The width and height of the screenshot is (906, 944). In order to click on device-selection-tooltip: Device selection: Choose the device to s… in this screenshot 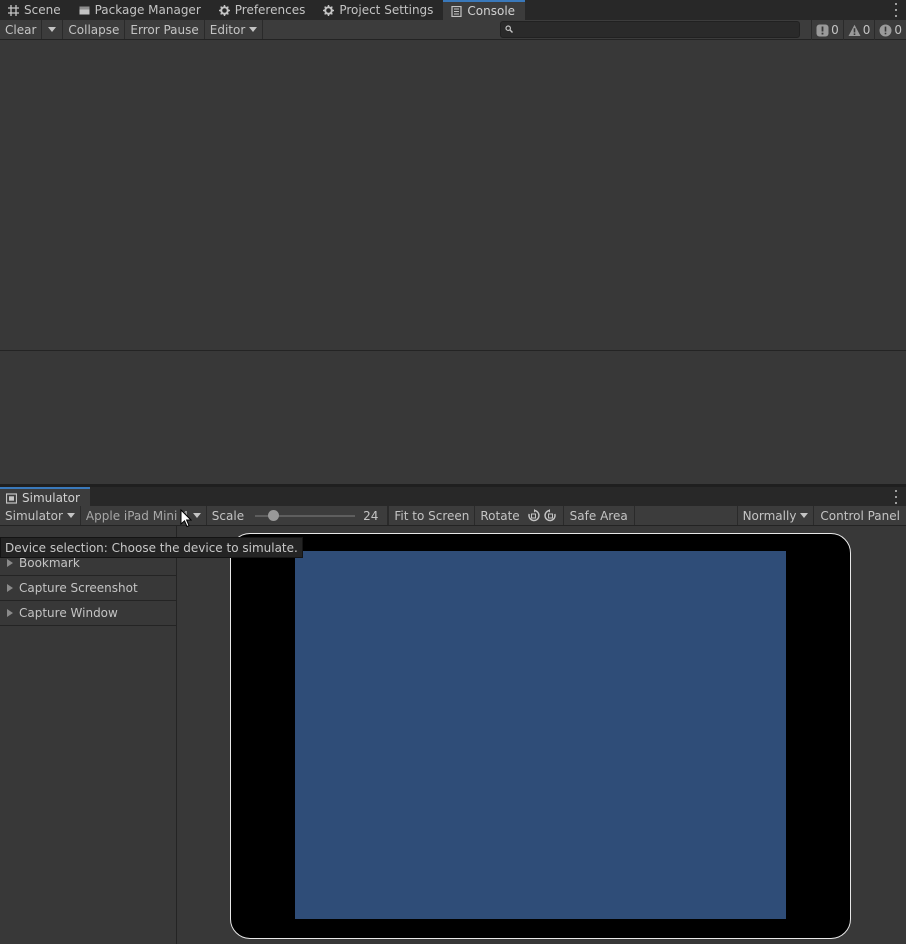, I will do `click(151, 547)`.